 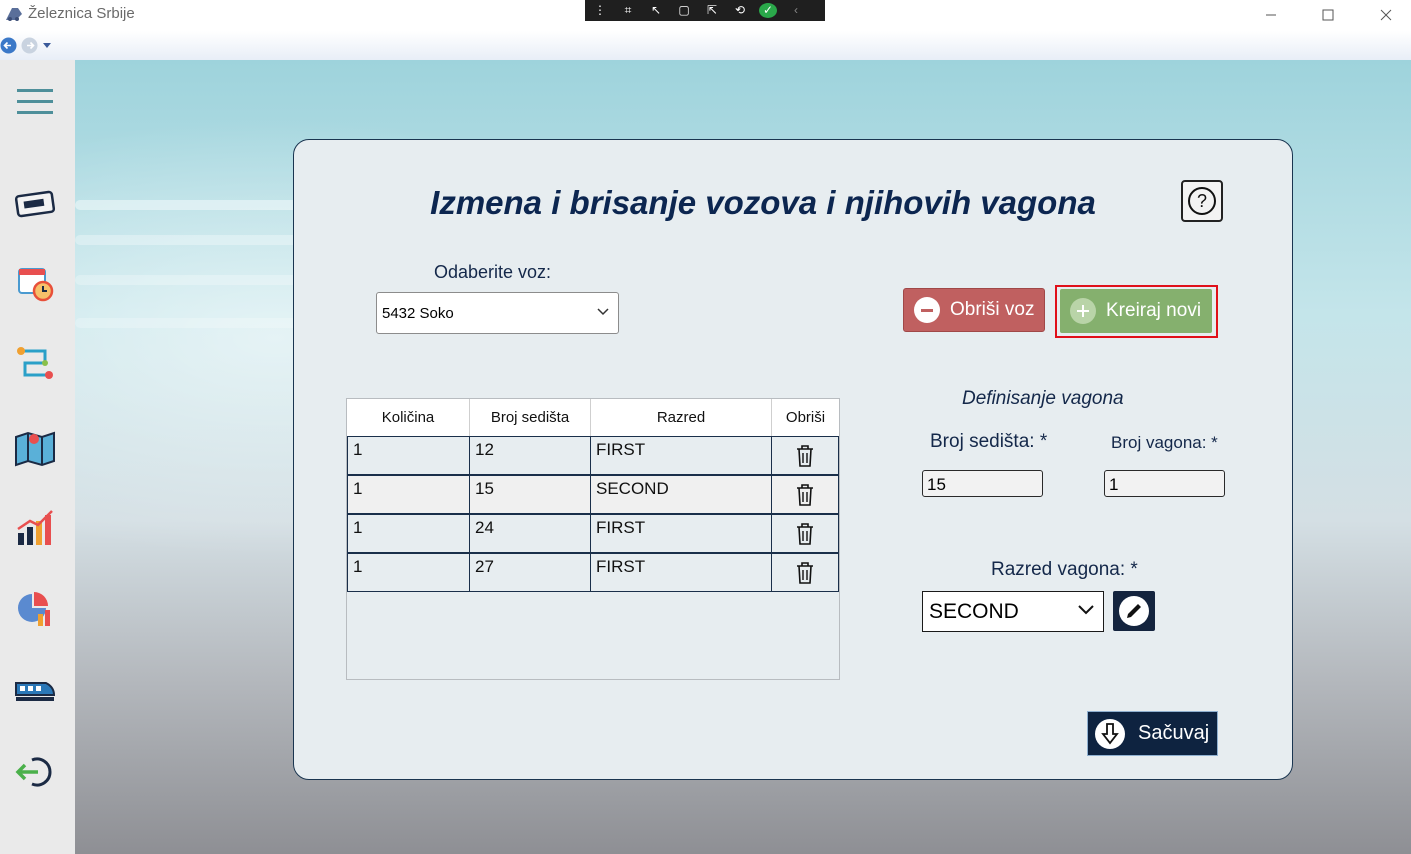 What do you see at coordinates (1043, 398) in the screenshot?
I see `wagon-form-title: Definisanje vagona` at bounding box center [1043, 398].